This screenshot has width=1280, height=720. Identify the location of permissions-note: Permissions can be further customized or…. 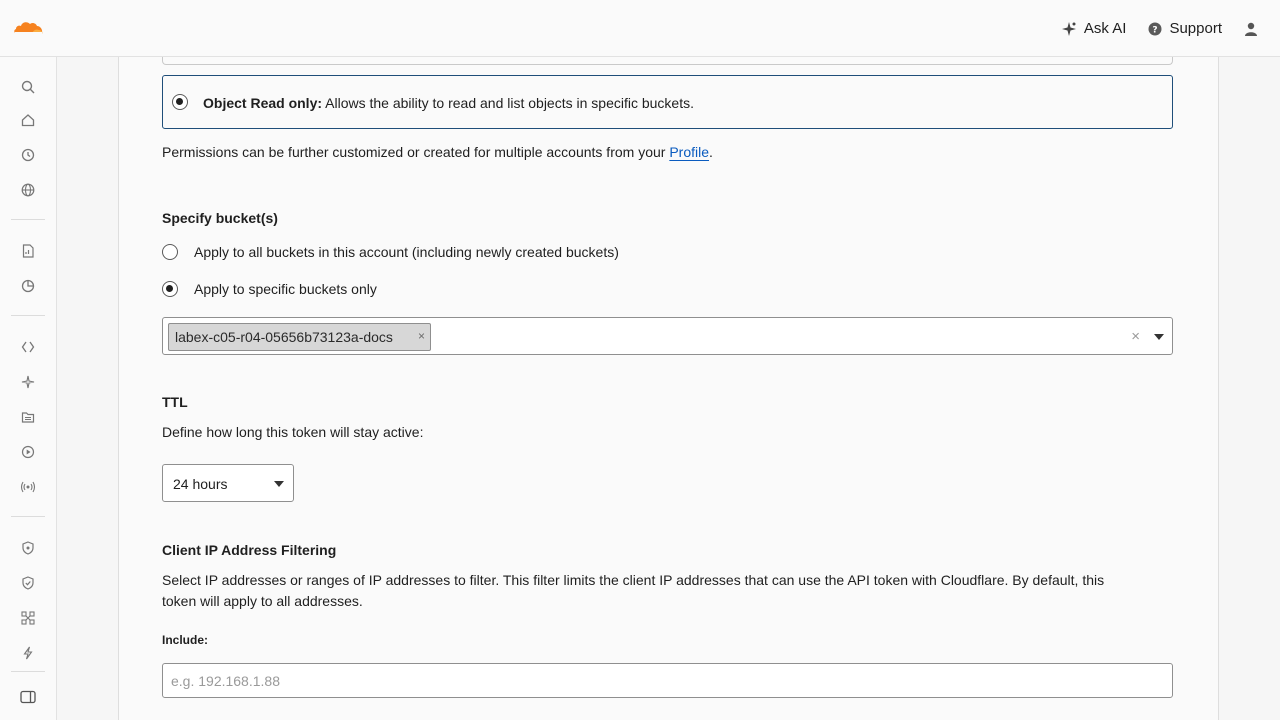
(437, 152).